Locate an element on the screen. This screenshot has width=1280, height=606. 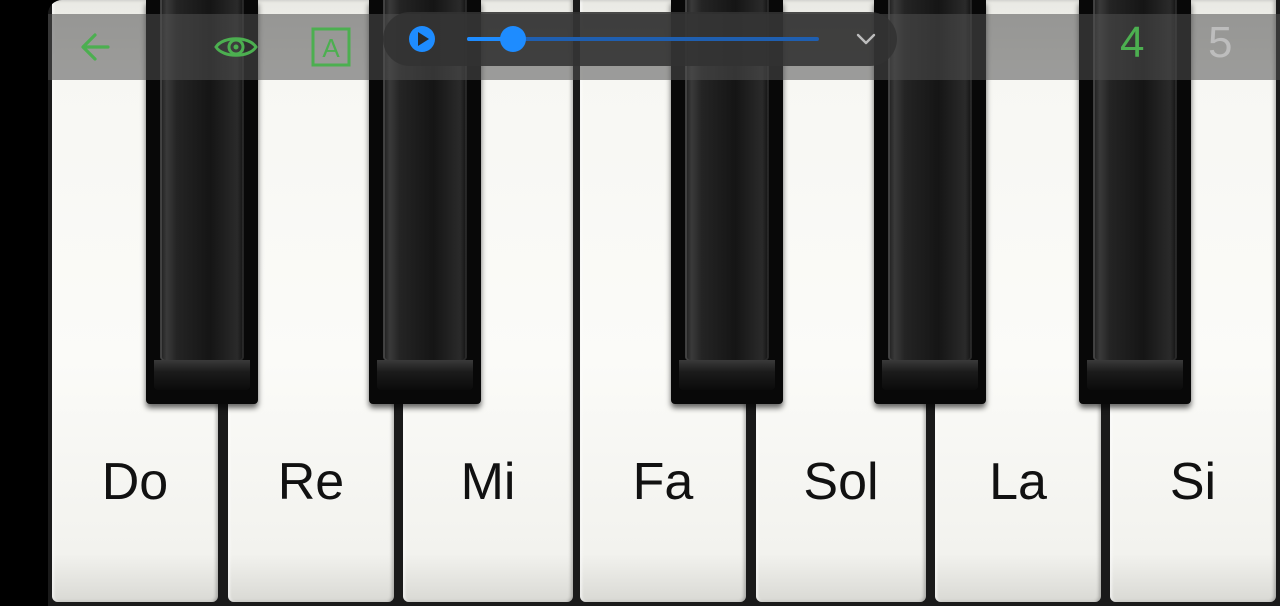
letter-a-box-icon: A is located at coordinates (331, 47).